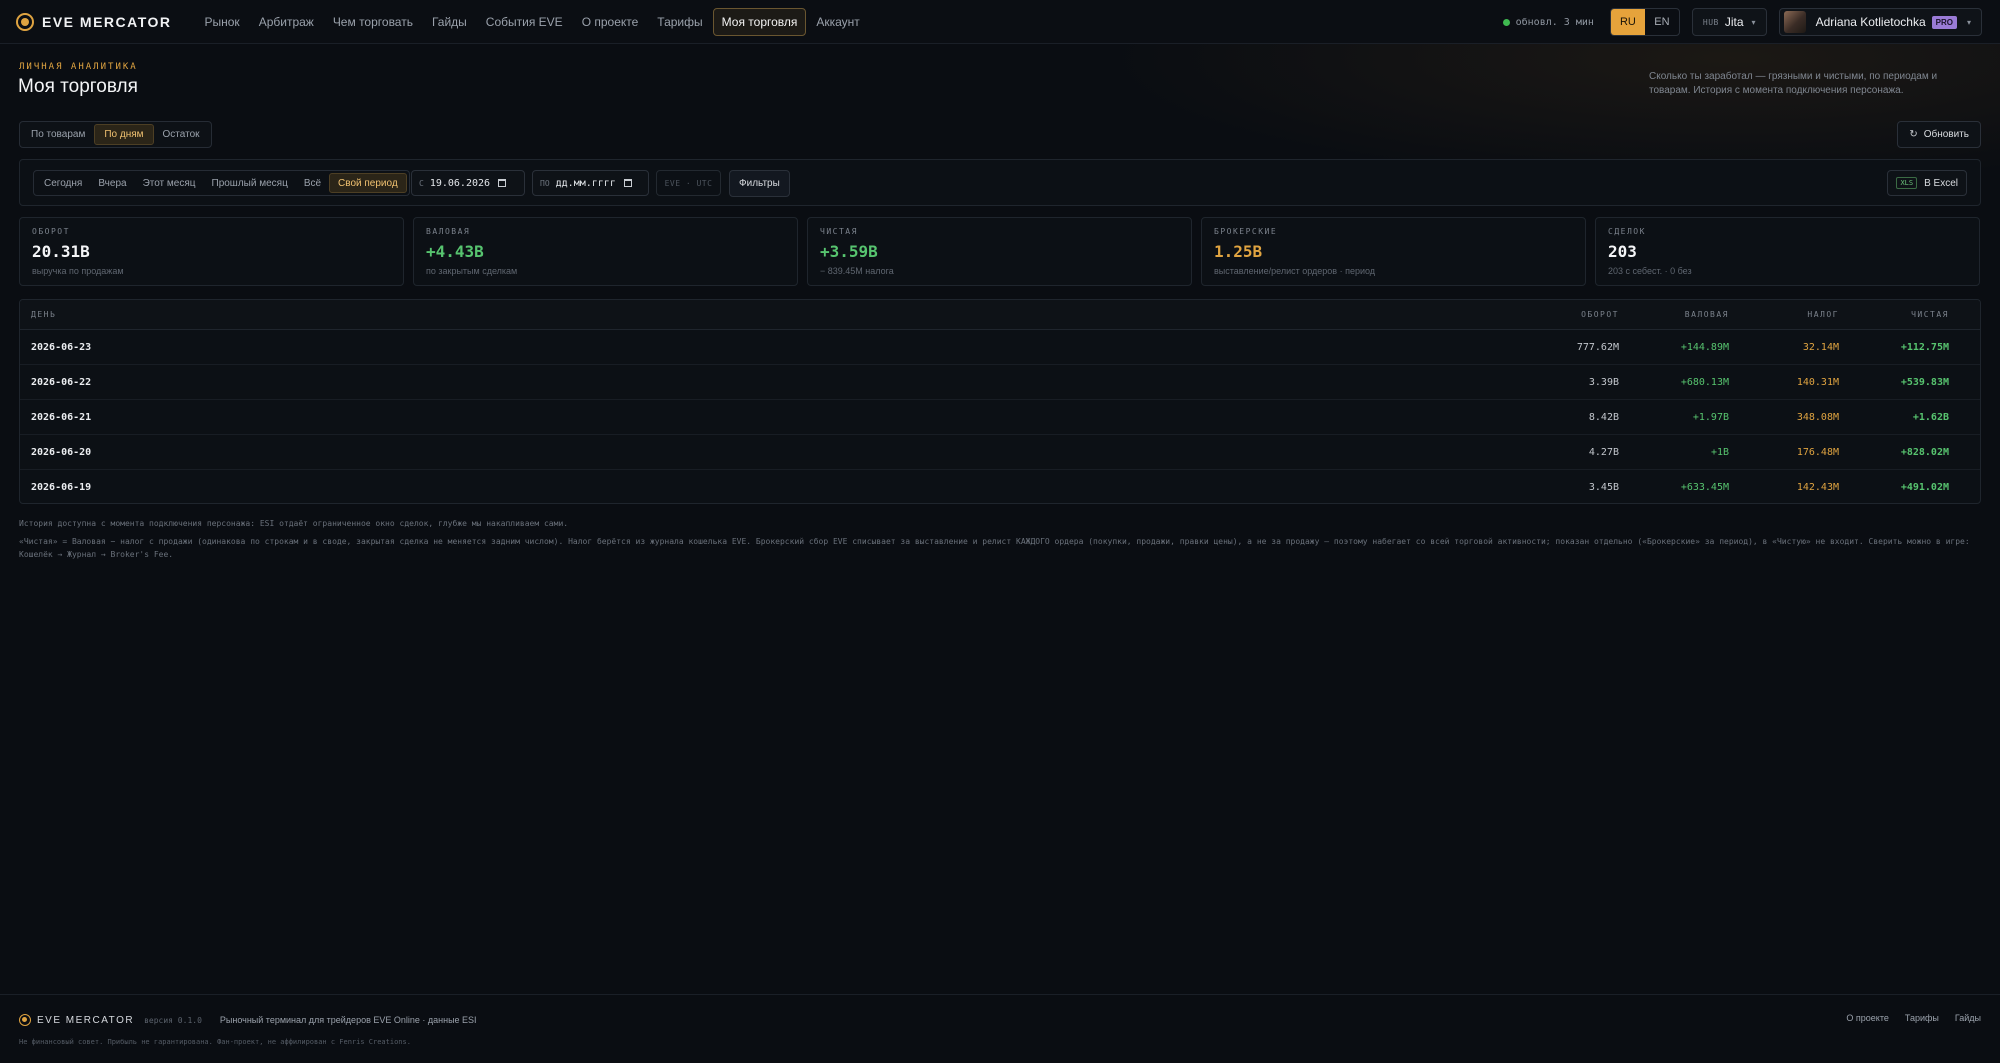 This screenshot has height=1063, width=2000. Describe the element at coordinates (1941, 183) in the screenshot. I see `export-excel-label: В Excel` at that location.